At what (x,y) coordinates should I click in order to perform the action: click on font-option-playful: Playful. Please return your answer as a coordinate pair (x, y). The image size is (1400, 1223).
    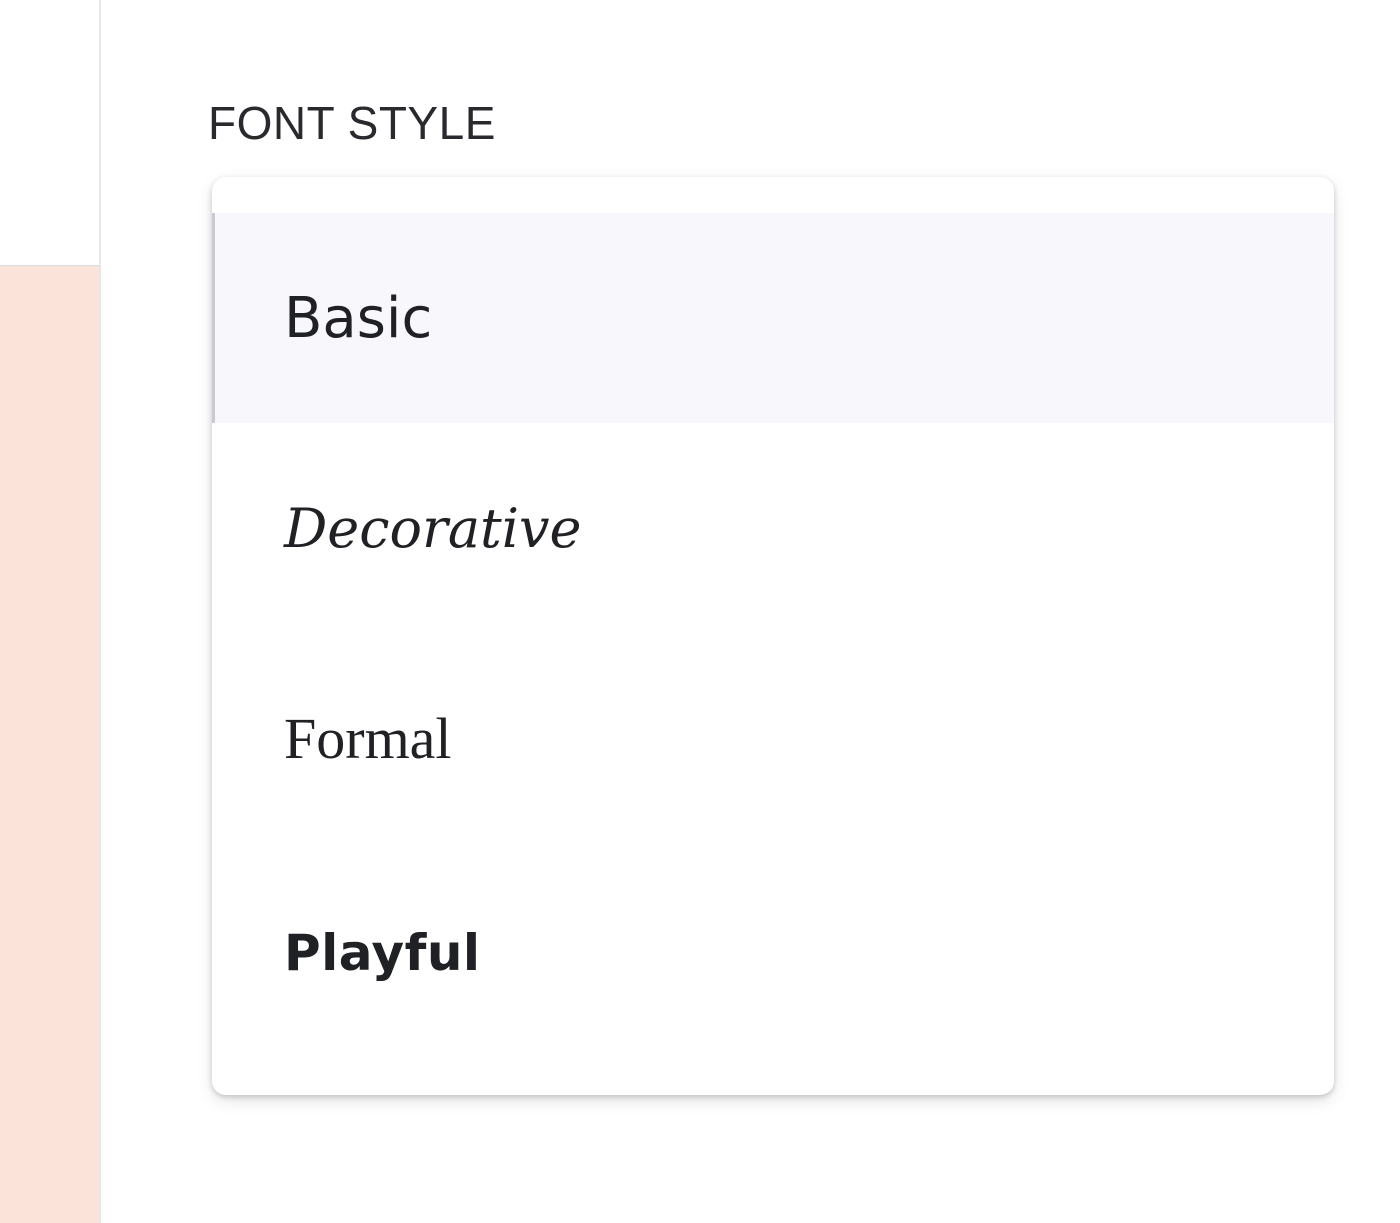
    Looking at the image, I should click on (773, 953).